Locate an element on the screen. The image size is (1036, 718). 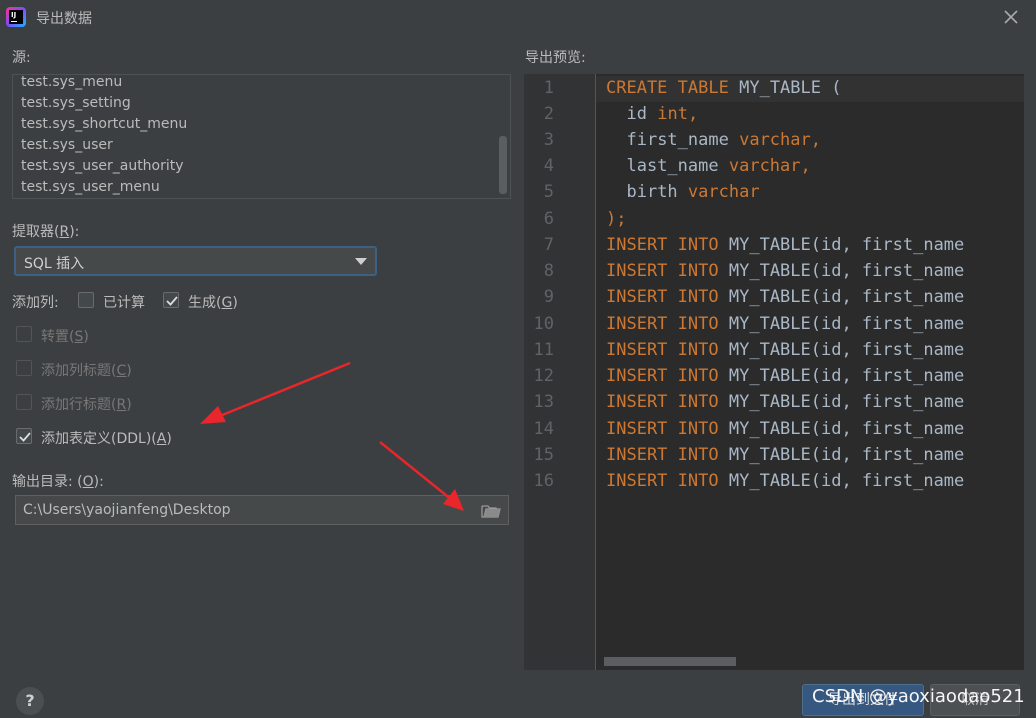
output-dir-value: C:\Users\yaojianfeng\Desktop is located at coordinates (127, 510).